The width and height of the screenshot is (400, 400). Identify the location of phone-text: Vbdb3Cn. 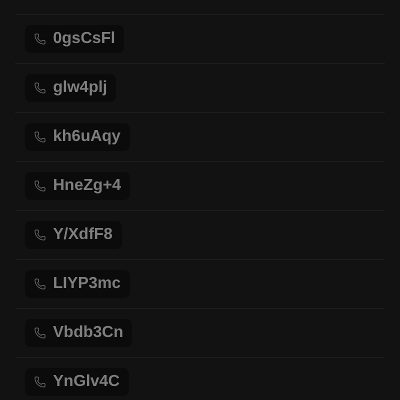
(88, 333).